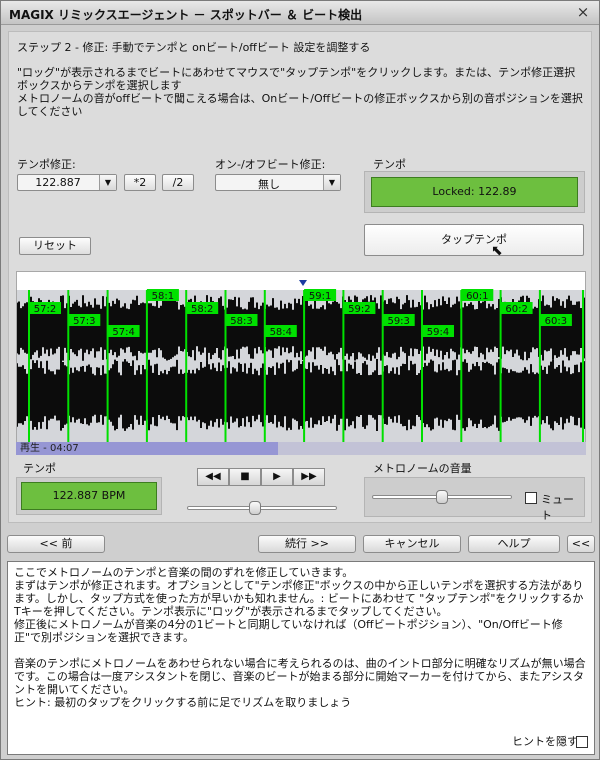  What do you see at coordinates (477, 296) in the screenshot?
I see `beat-marker-label: 60:1` at bounding box center [477, 296].